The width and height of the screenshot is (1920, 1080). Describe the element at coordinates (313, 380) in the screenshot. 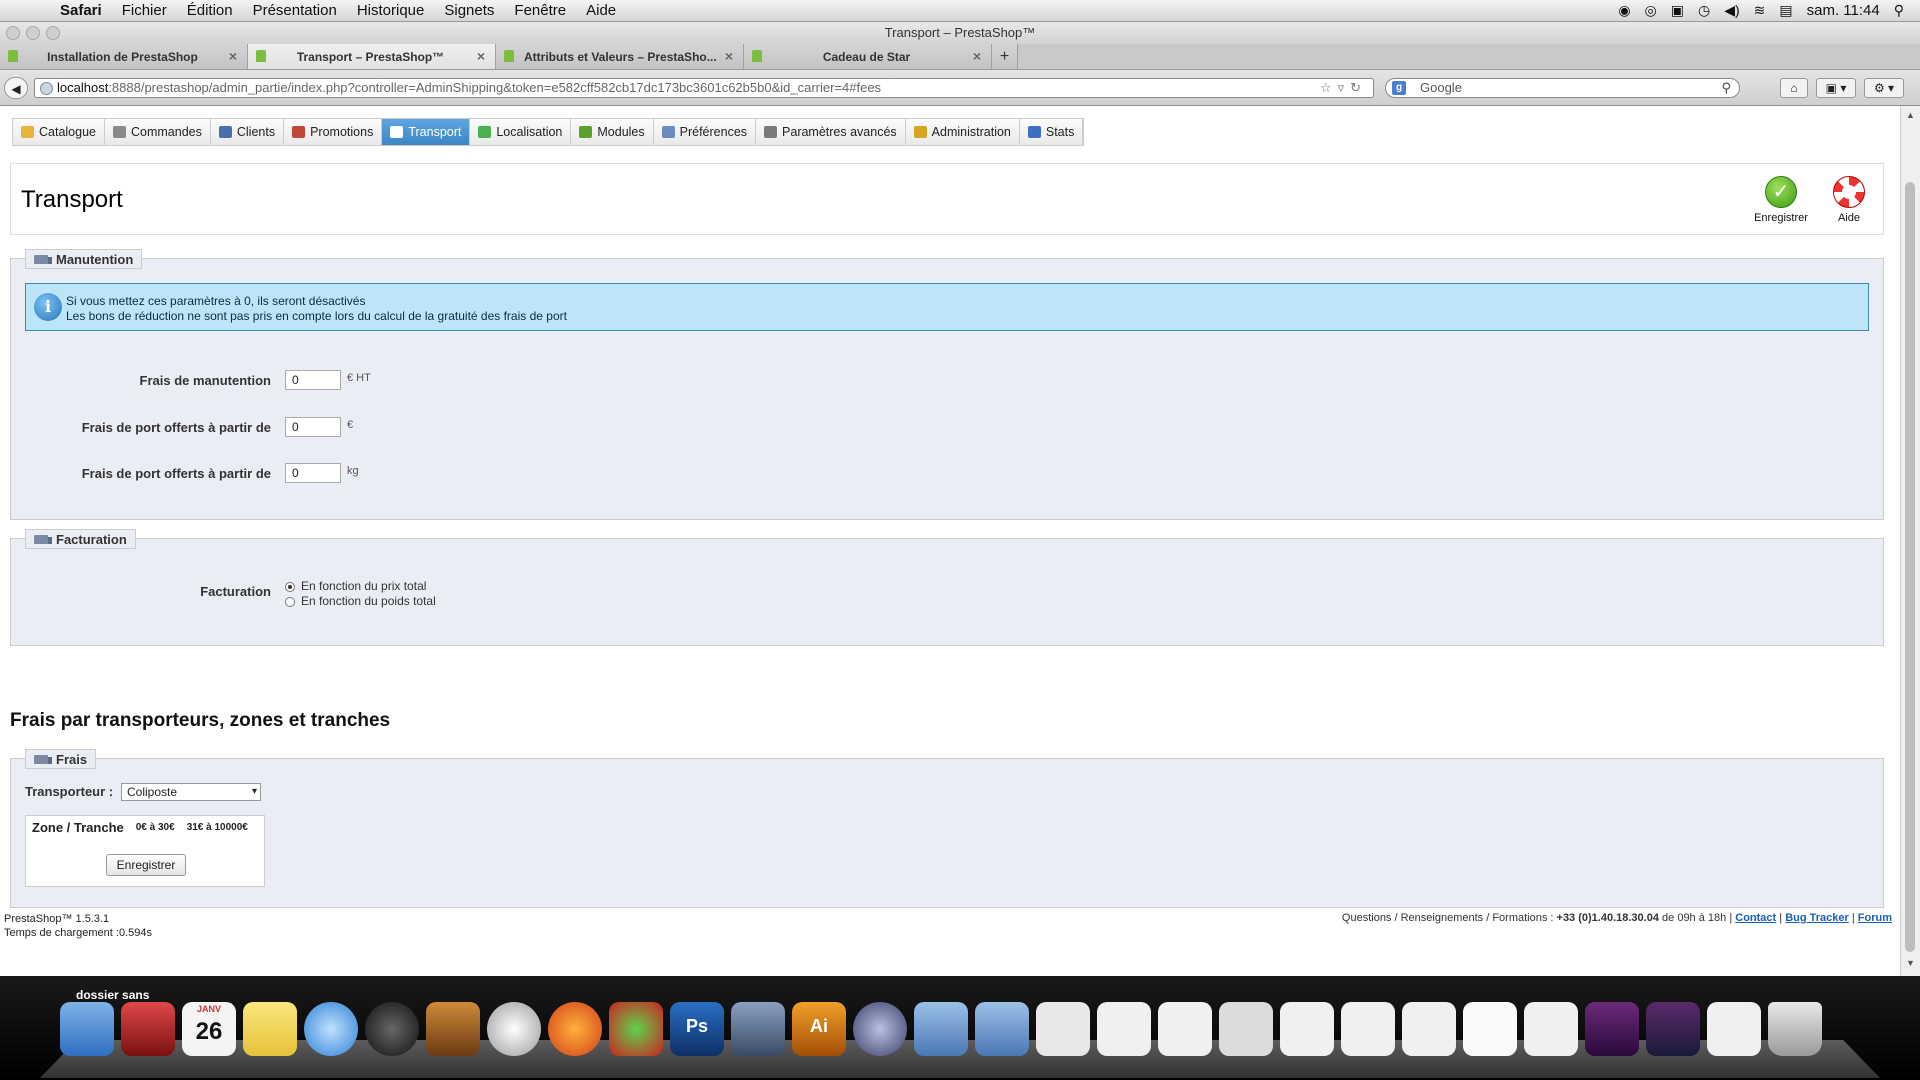

I see `handling-fee-input: 0` at that location.